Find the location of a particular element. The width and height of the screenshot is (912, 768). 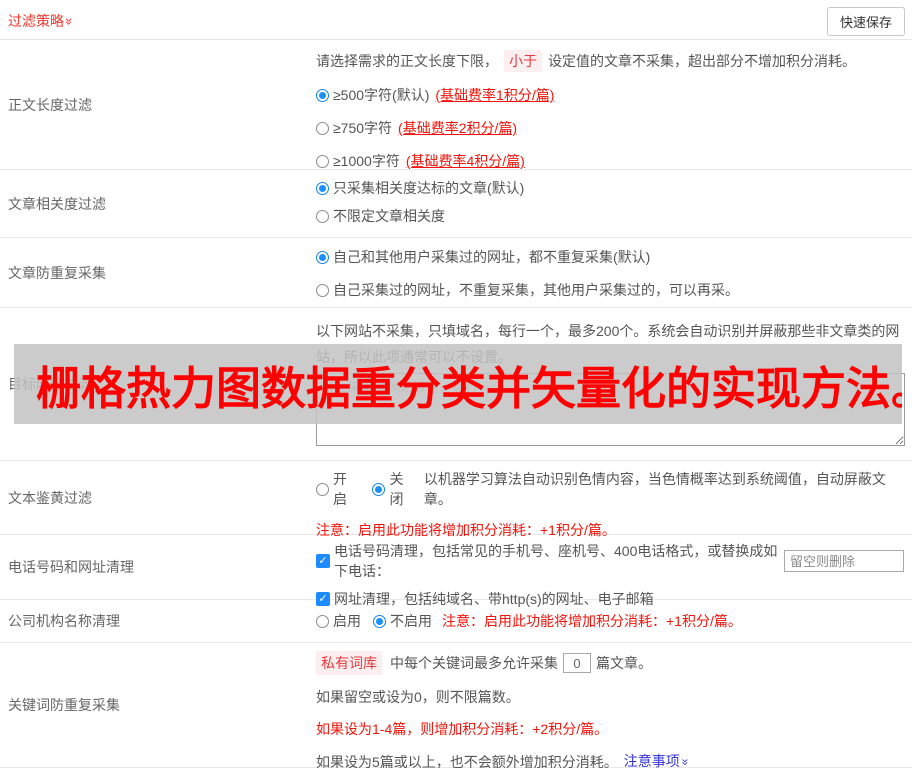

row-label: 正文长度过滤 is located at coordinates (50, 104).